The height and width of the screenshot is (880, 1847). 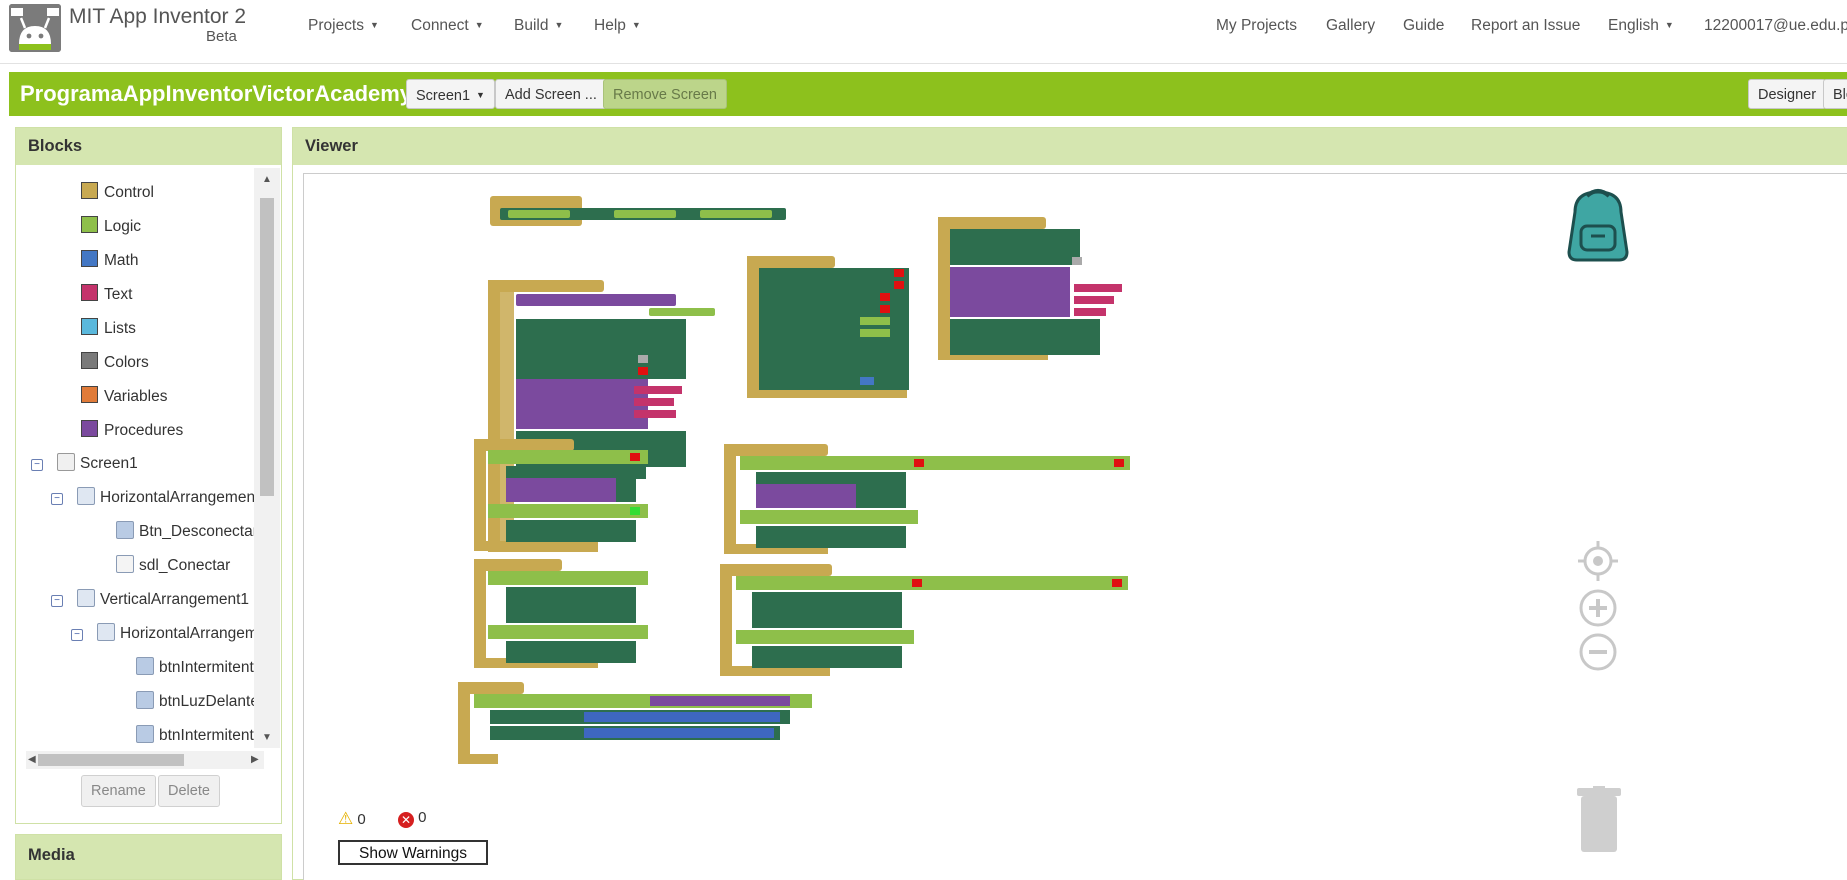 What do you see at coordinates (1256, 26) in the screenshot?
I see `link-my-projects: My Projects` at bounding box center [1256, 26].